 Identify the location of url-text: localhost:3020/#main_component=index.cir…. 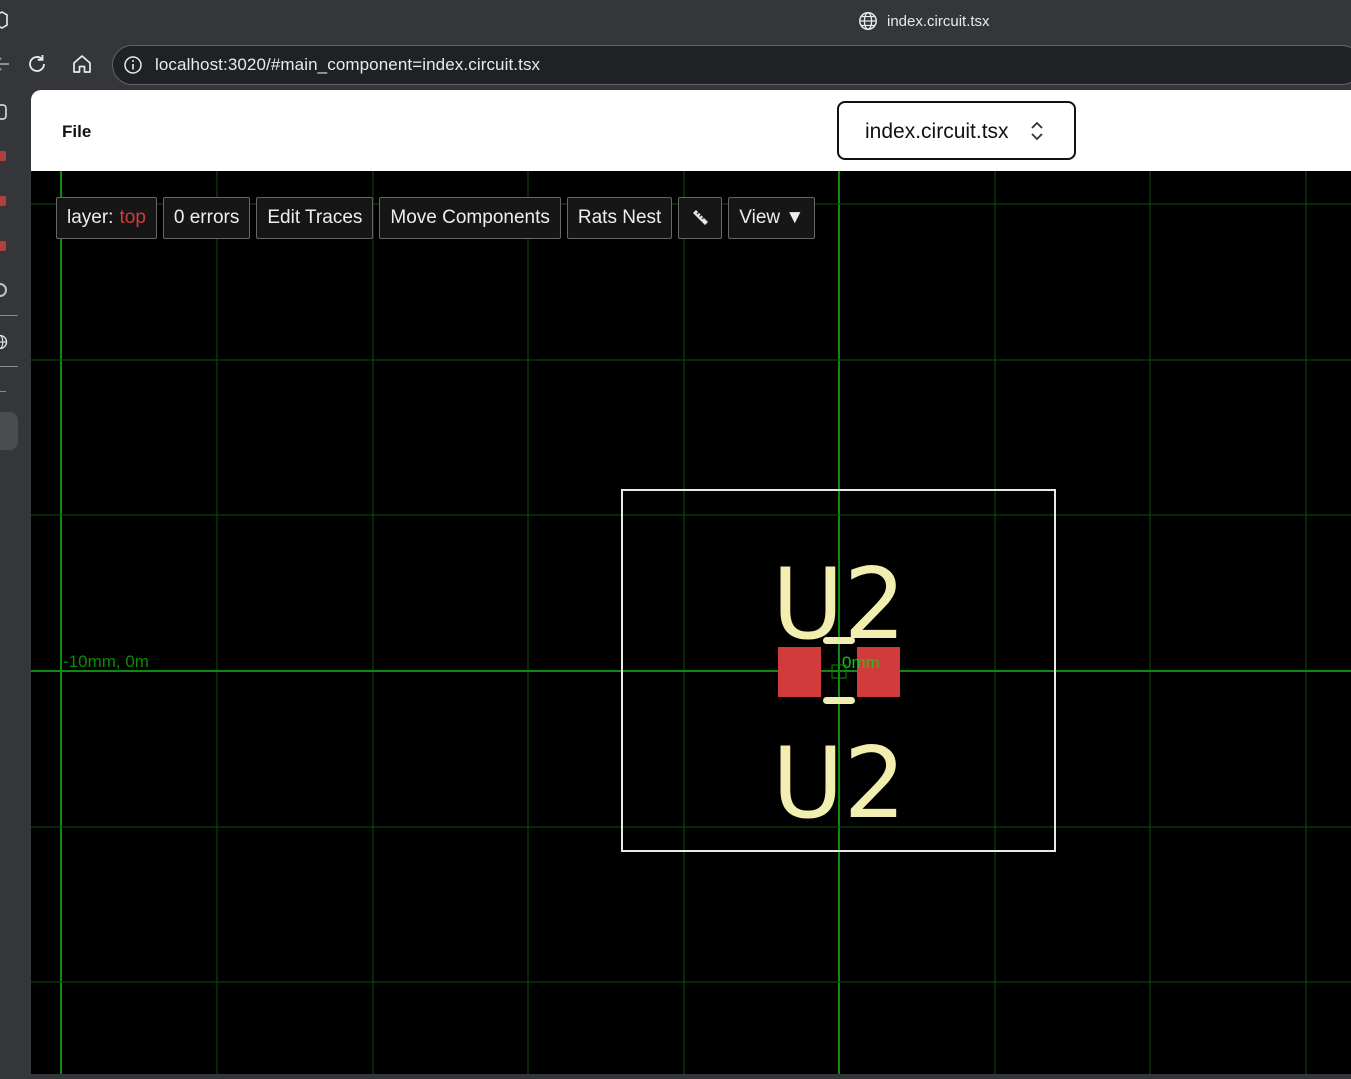
(348, 64).